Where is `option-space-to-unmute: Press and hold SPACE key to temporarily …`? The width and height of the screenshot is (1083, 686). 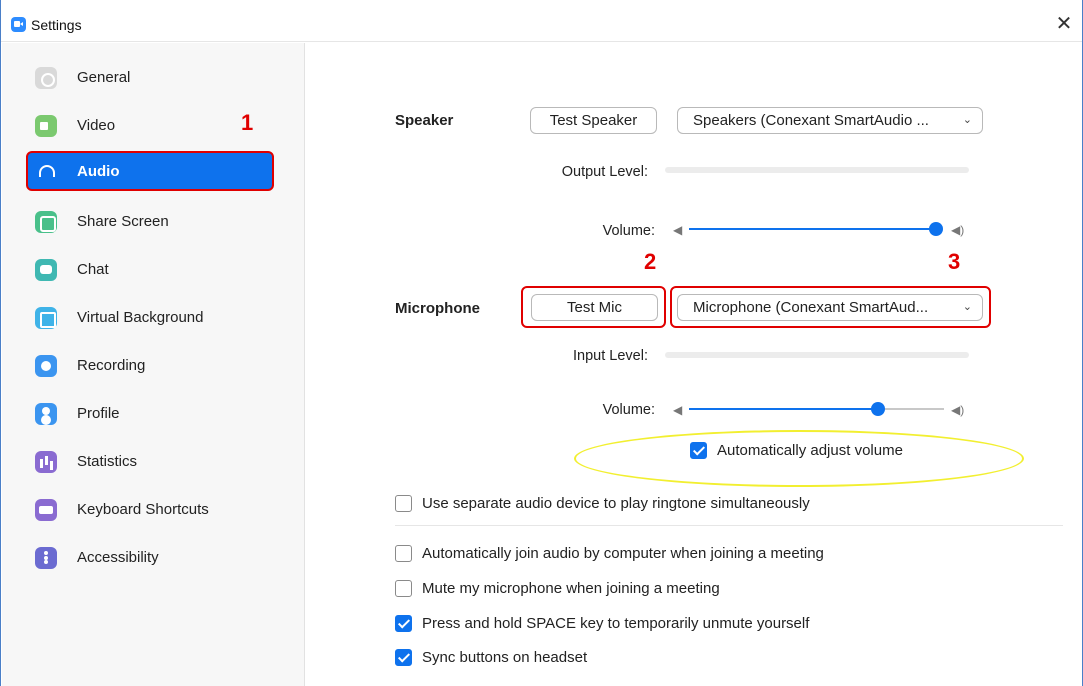
option-space-to-unmute: Press and hold SPACE key to temporarily … is located at coordinates (635, 624).